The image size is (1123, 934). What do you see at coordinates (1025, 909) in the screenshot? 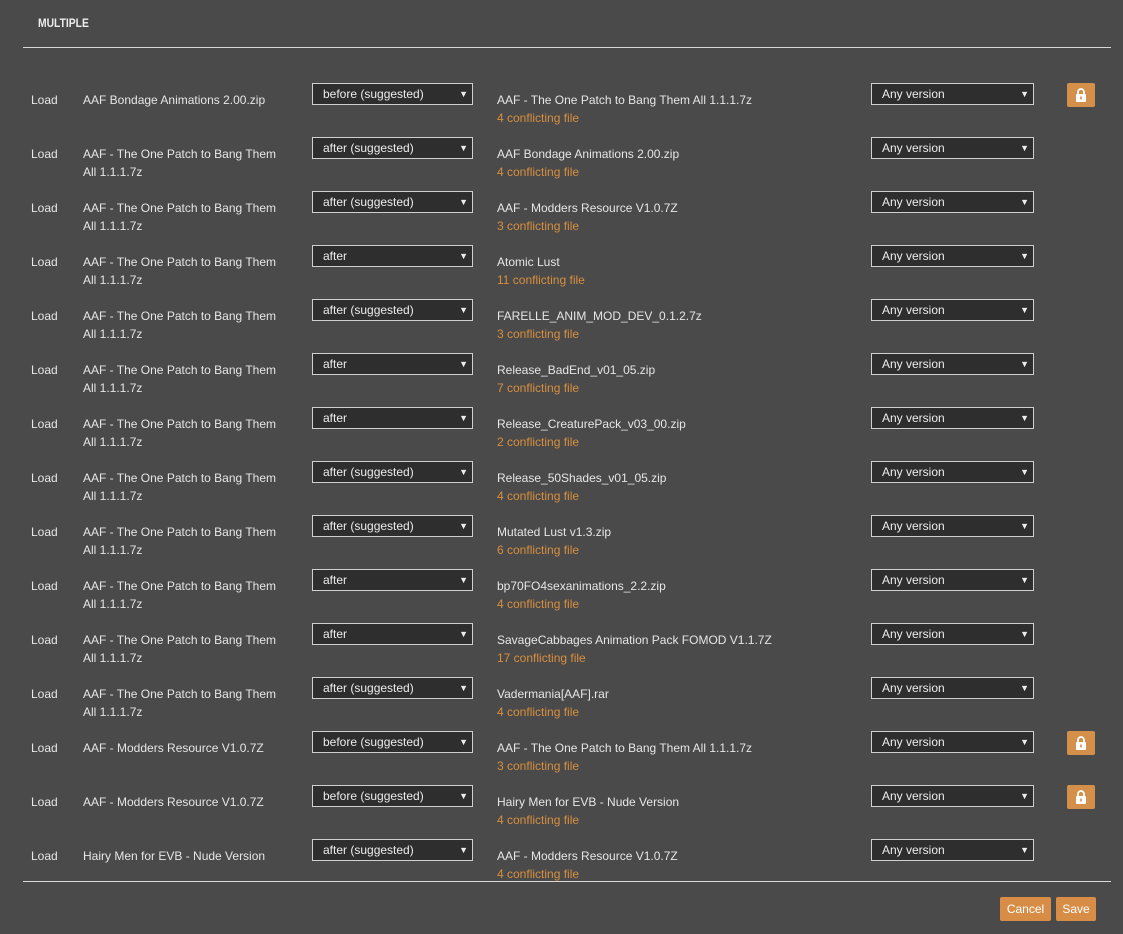
I see `cancel-button: Cancel` at bounding box center [1025, 909].